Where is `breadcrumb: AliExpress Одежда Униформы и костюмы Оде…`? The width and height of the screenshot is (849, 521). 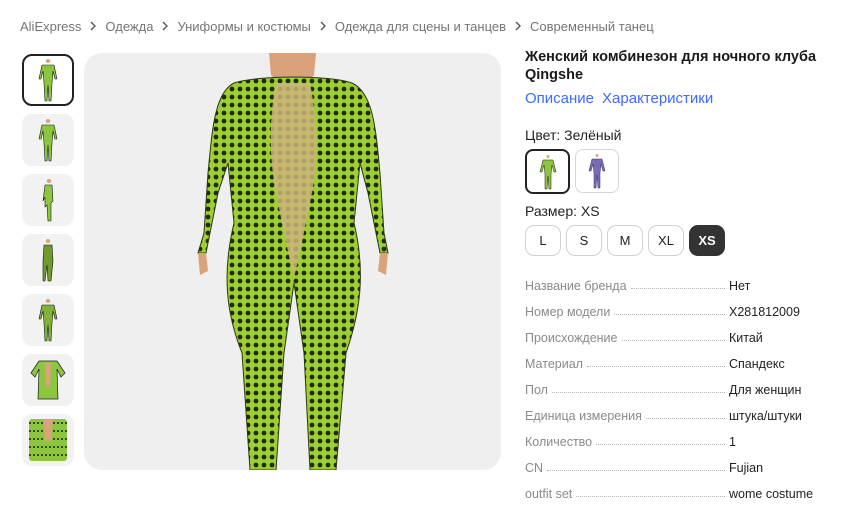 breadcrumb: AliExpress Одежда Униформы и костюмы Оде… is located at coordinates (337, 26).